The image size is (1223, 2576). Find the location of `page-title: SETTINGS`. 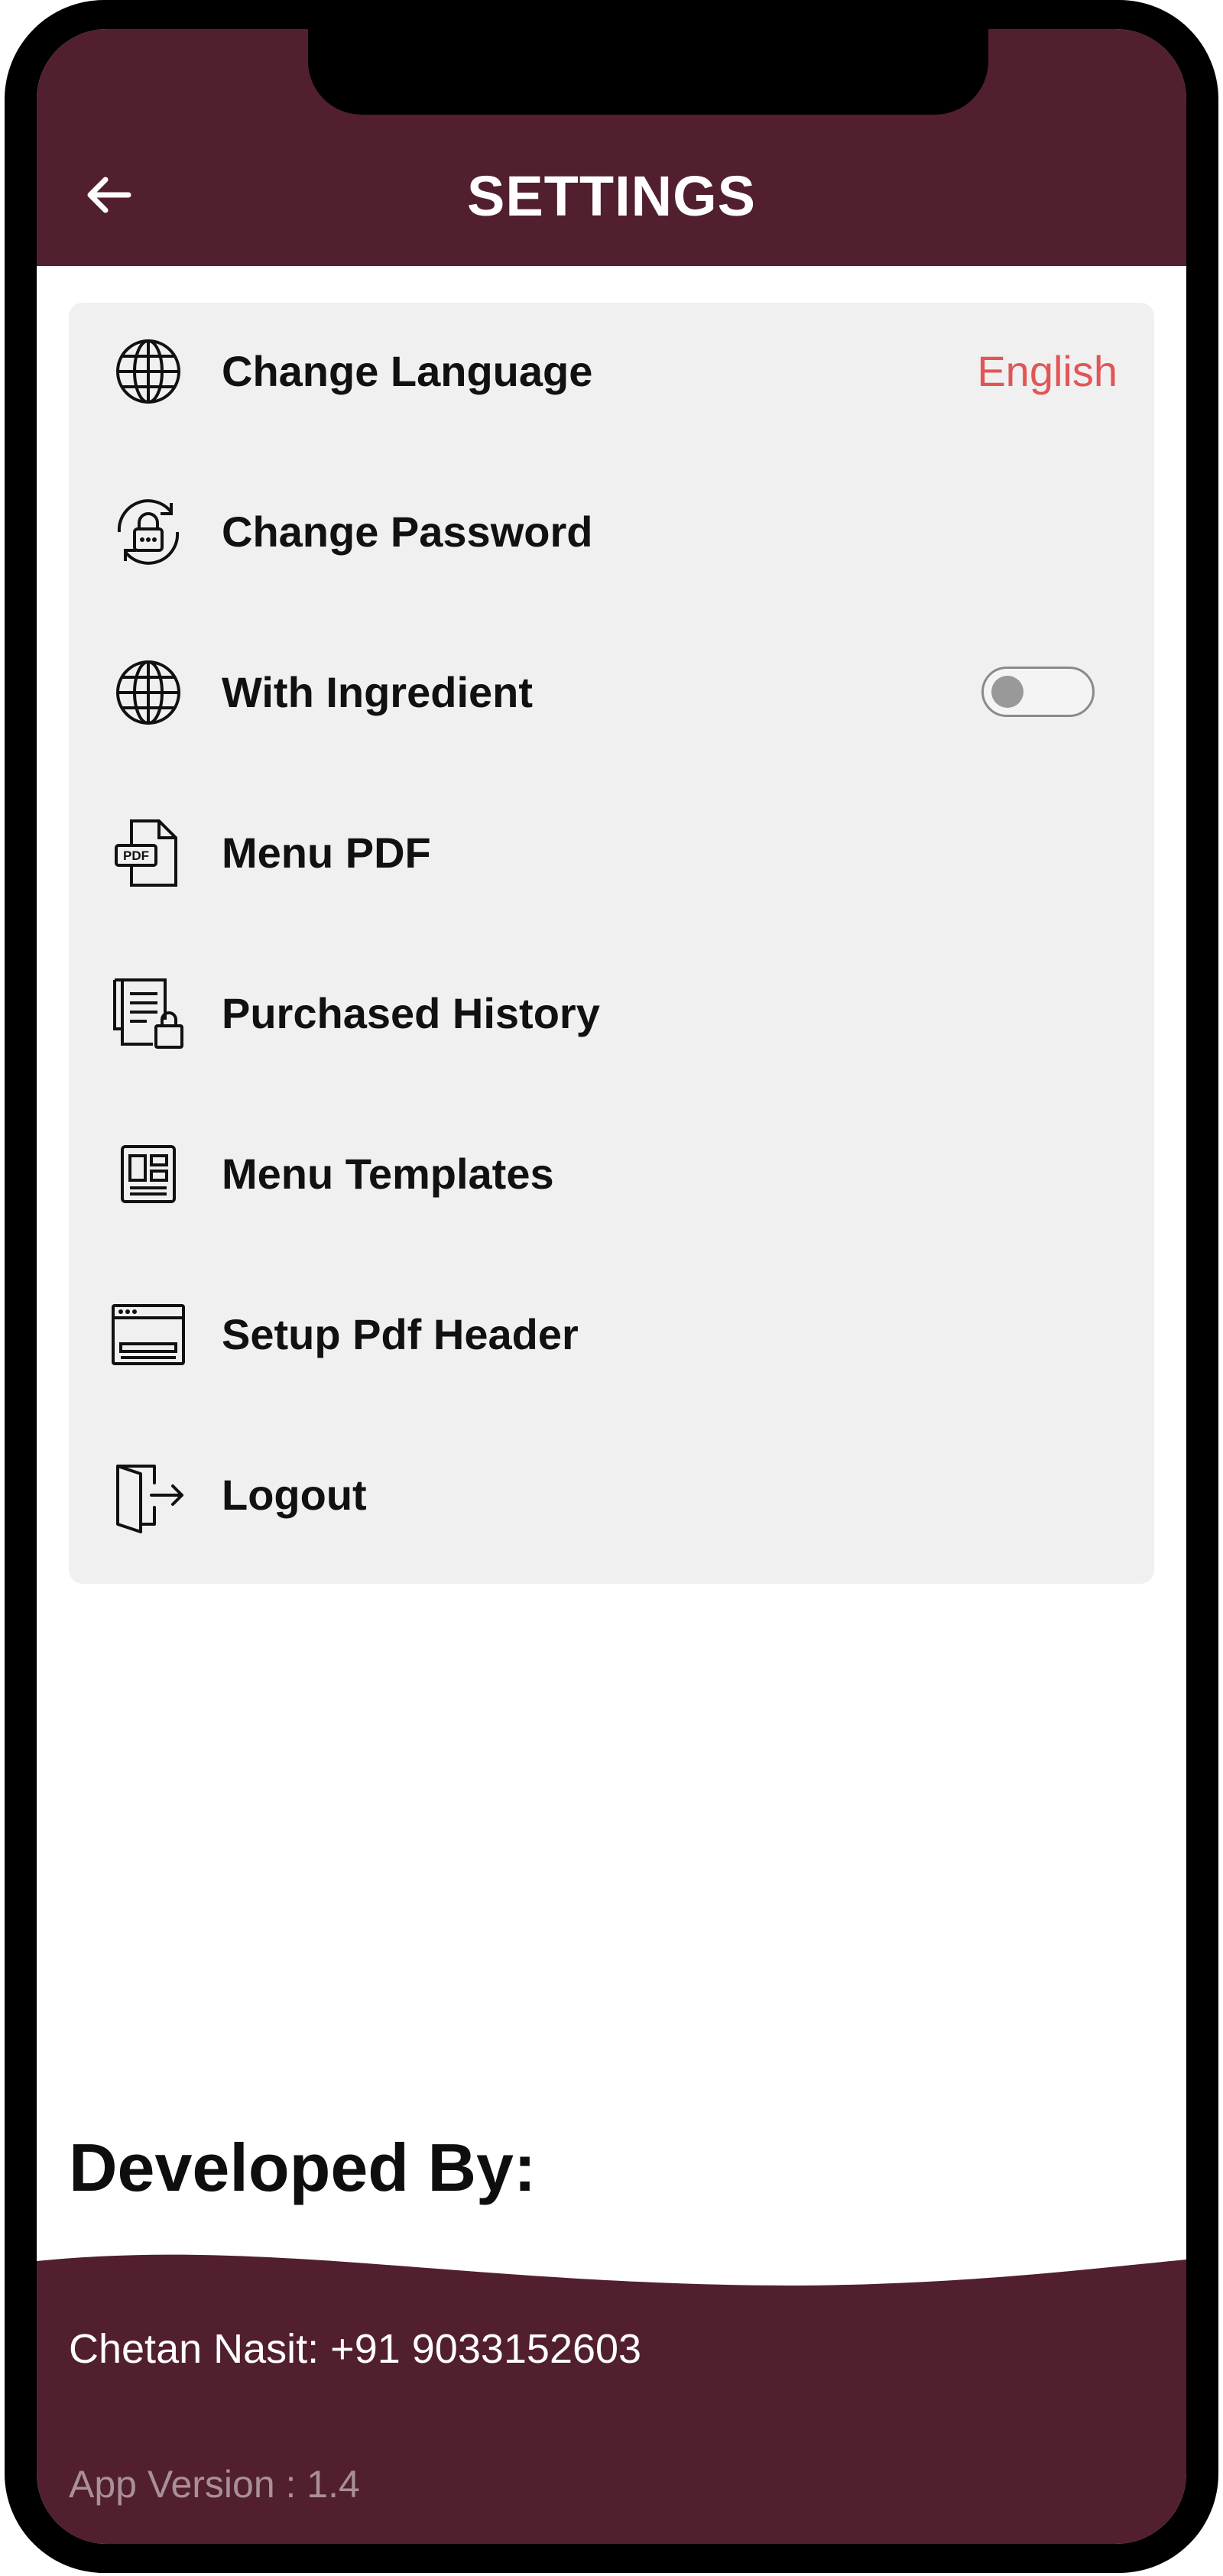

page-title: SETTINGS is located at coordinates (611, 196).